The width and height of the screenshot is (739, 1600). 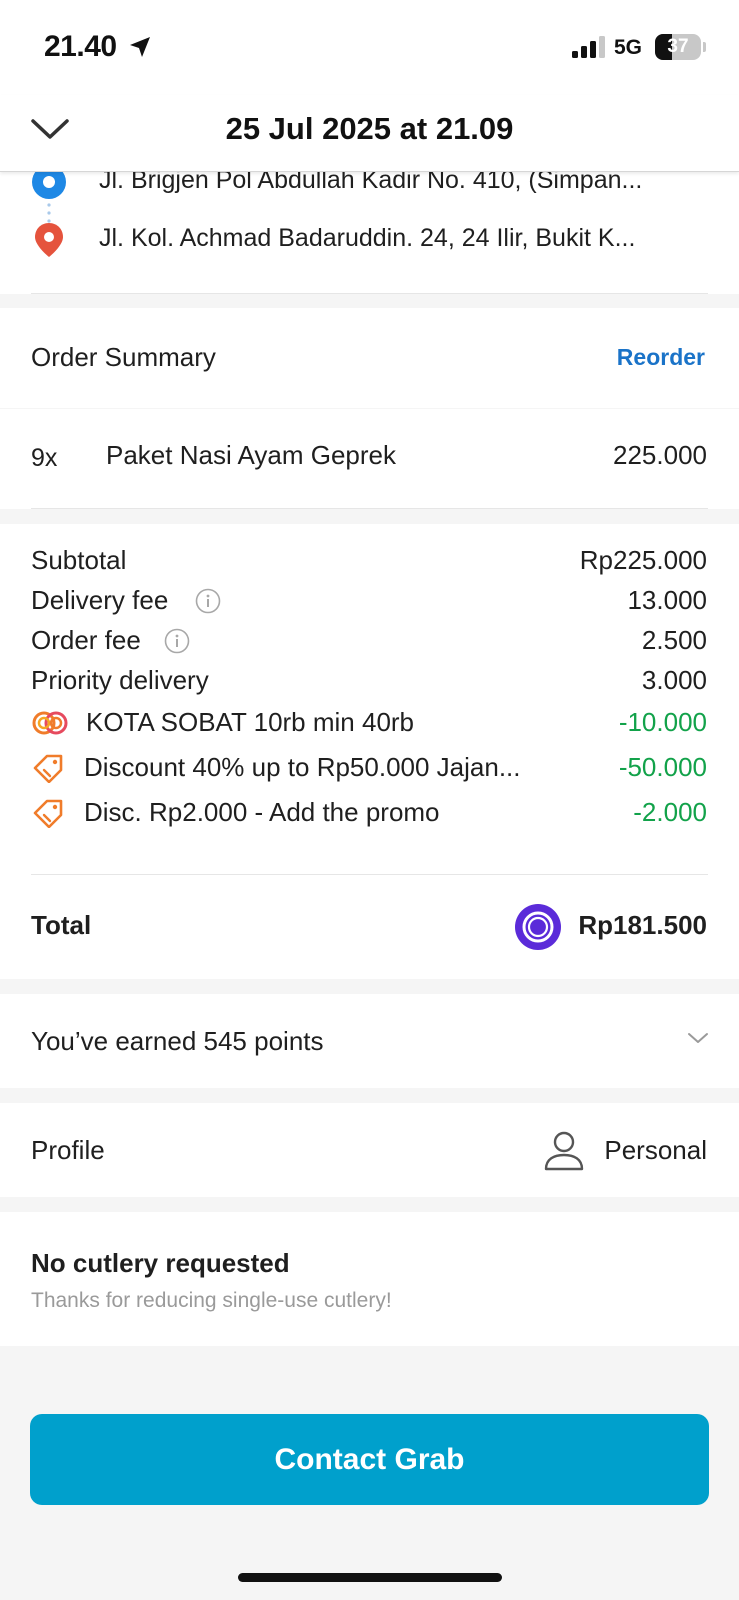 I want to click on promo-row: KOTA SOBAT 10rb min 40rb -10.000, so click(x=369, y=727).